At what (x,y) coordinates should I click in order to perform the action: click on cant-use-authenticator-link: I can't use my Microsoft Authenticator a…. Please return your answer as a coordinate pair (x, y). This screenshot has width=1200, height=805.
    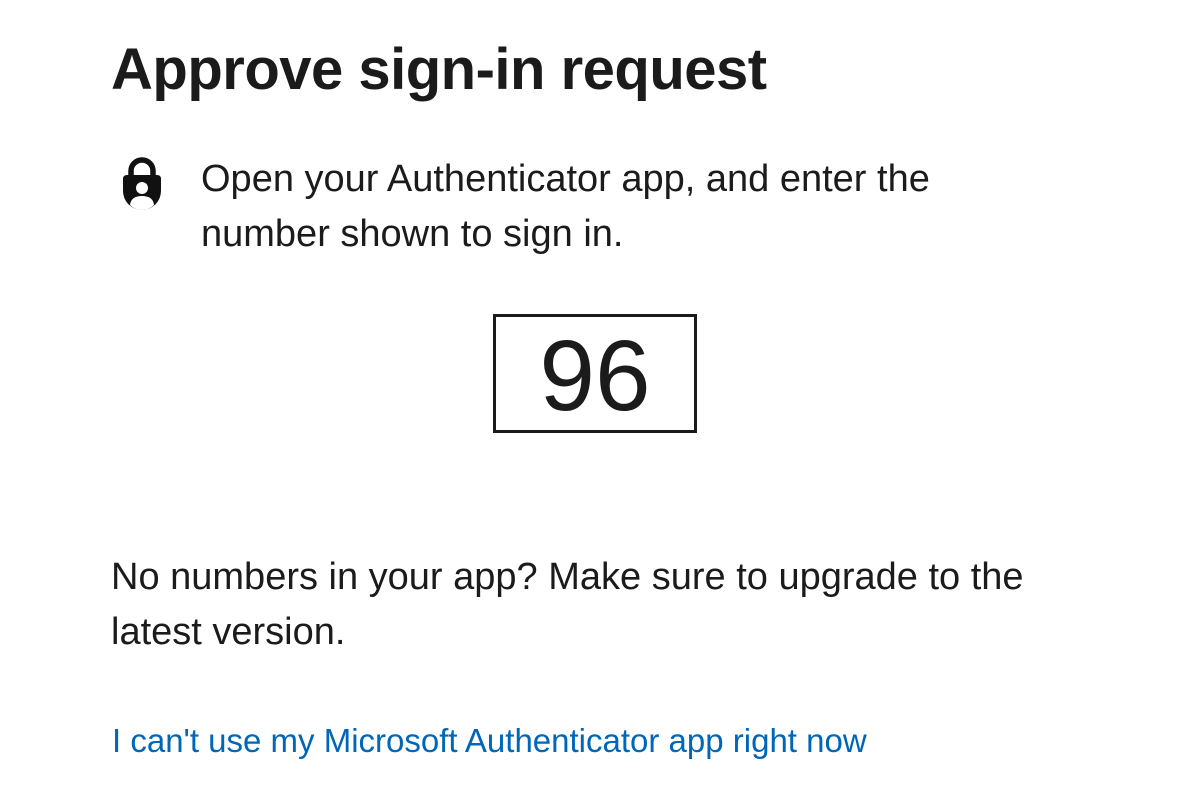
    Looking at the image, I should click on (489, 741).